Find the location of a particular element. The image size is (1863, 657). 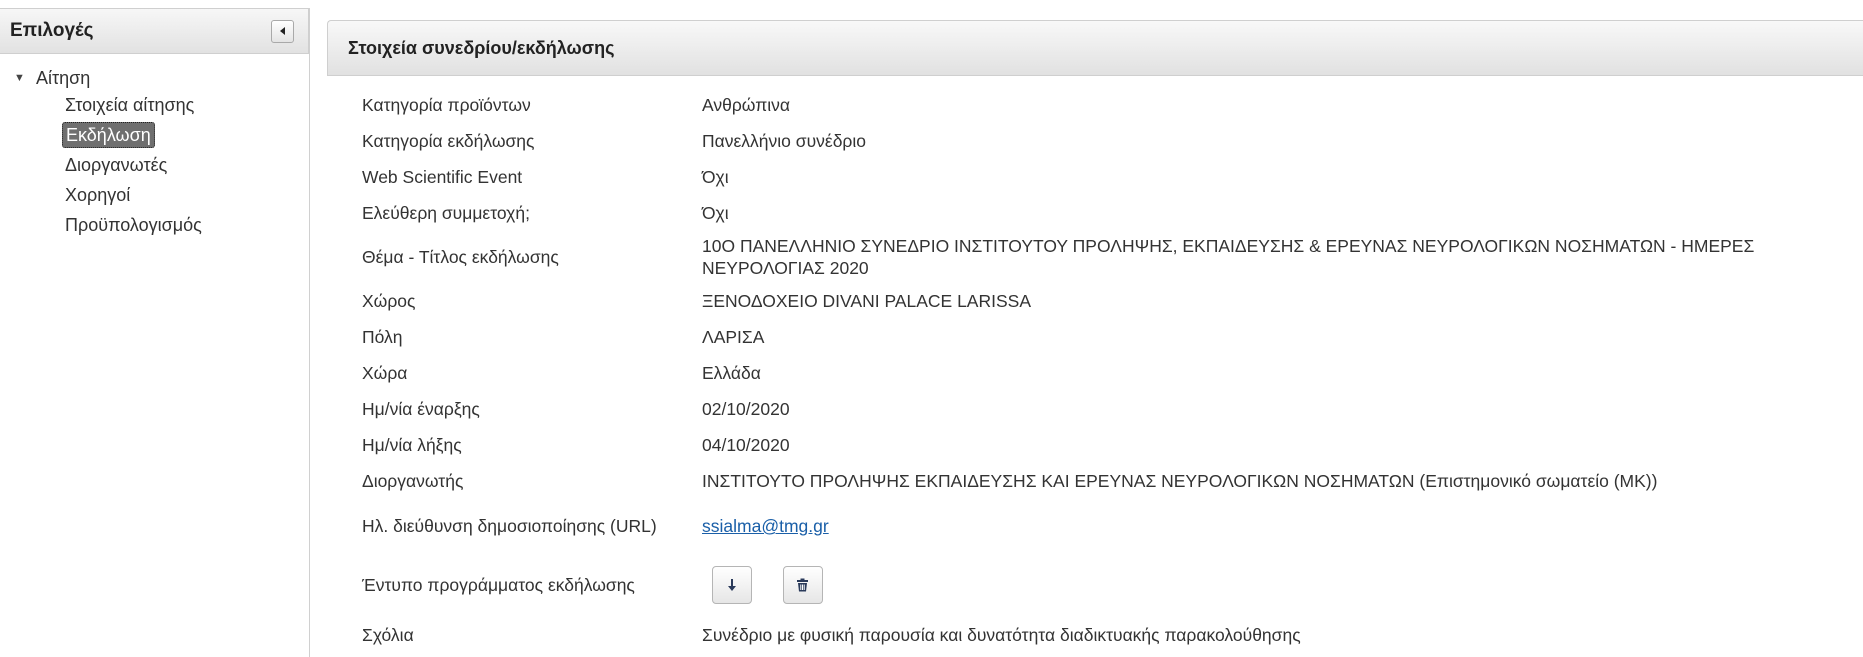

download-arrow-icon is located at coordinates (732, 585).